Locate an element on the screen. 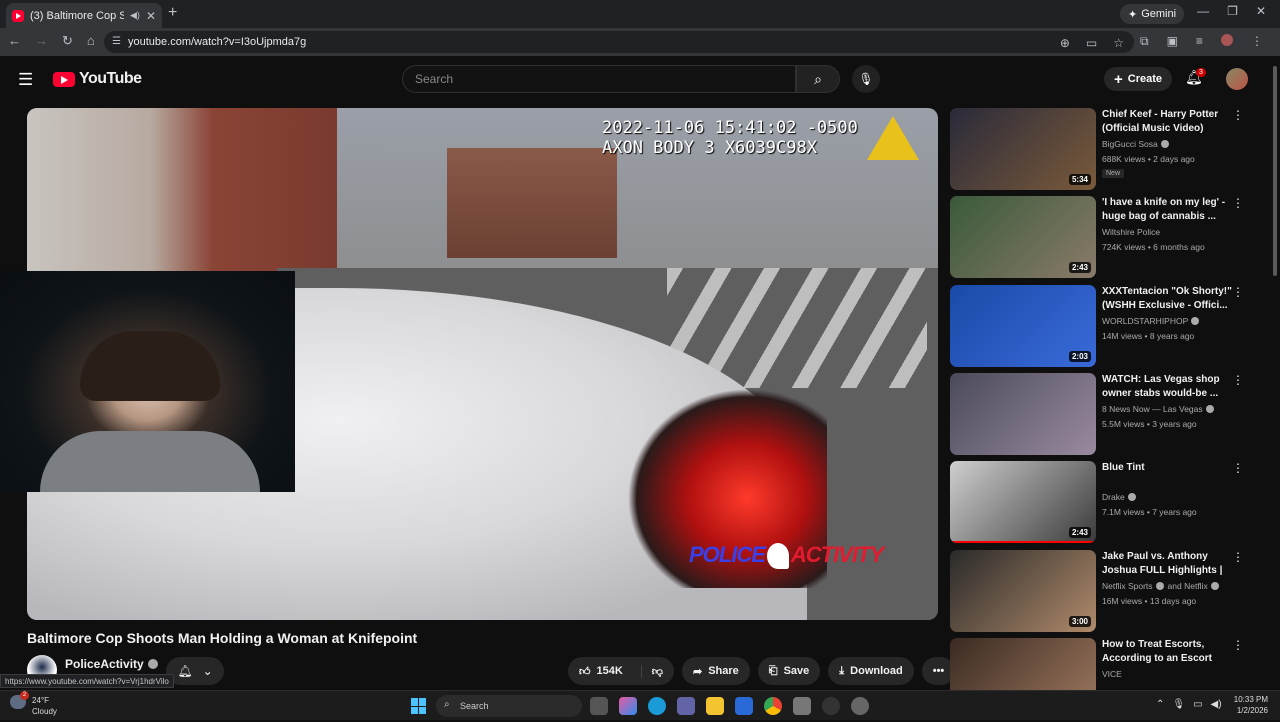 This screenshot has height=722, width=1280. tray-mic-icon: 🎙︎ is located at coordinates (1178, 704).